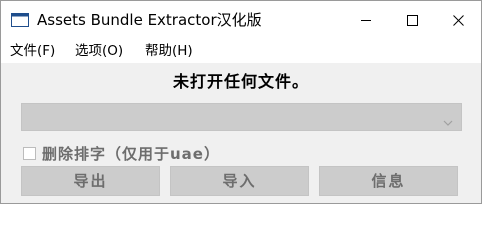  Describe the element at coordinates (32, 51) in the screenshot. I see `menu-file: 文件(F)` at that location.